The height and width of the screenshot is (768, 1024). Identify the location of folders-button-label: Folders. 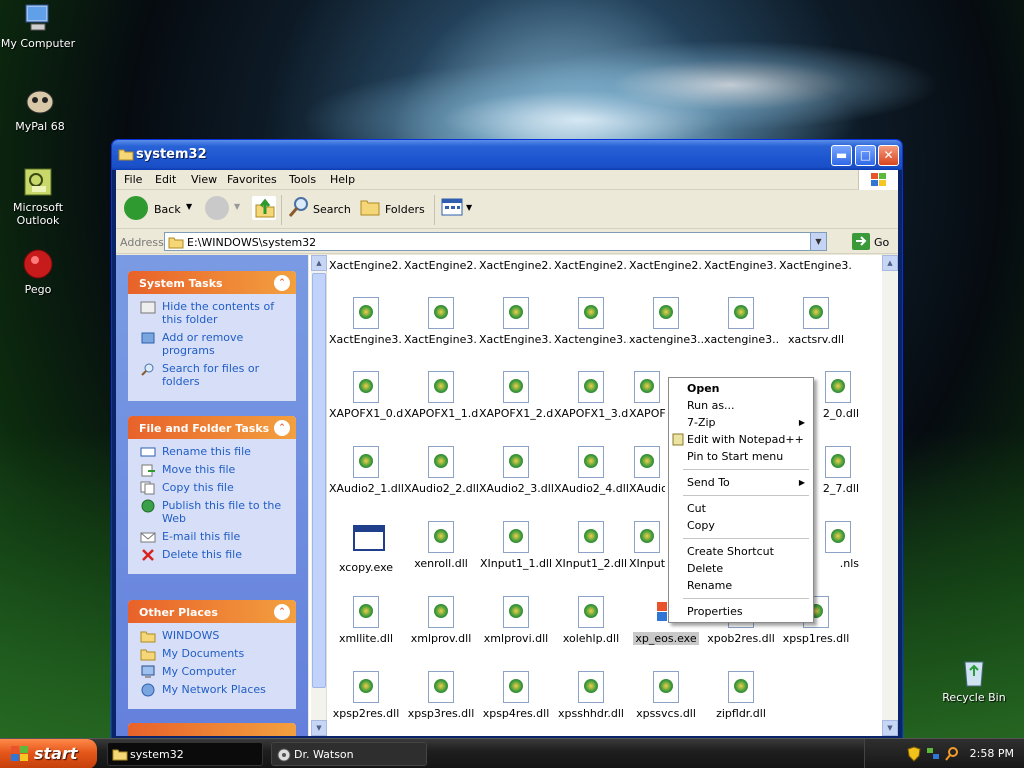
(405, 209).